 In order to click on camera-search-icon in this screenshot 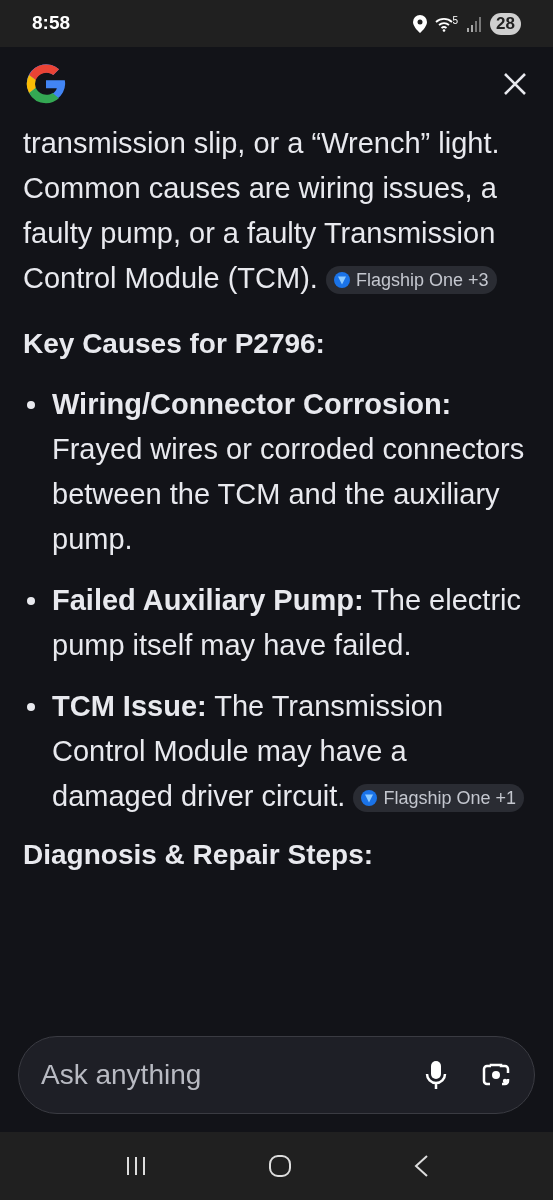, I will do `click(496, 1074)`.